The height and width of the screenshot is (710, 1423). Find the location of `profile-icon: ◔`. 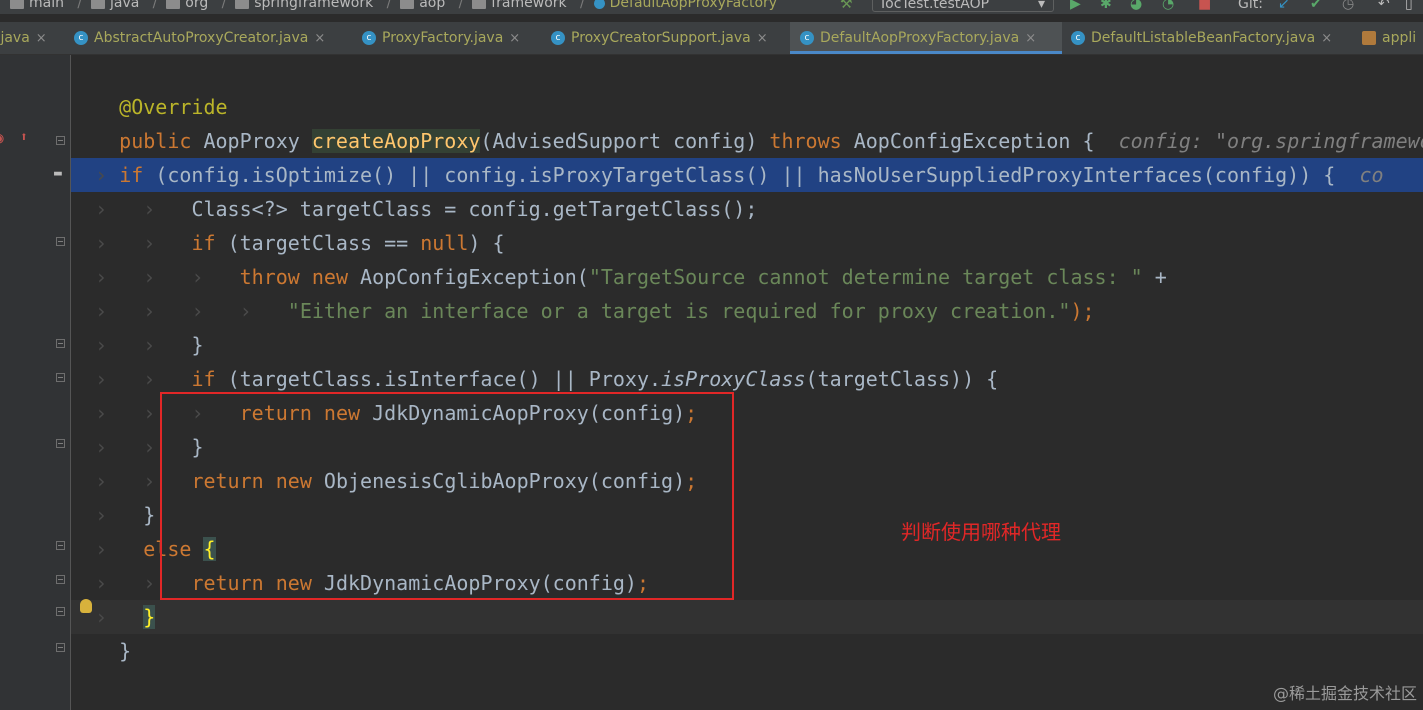

profile-icon: ◔ is located at coordinates (1168, 5).